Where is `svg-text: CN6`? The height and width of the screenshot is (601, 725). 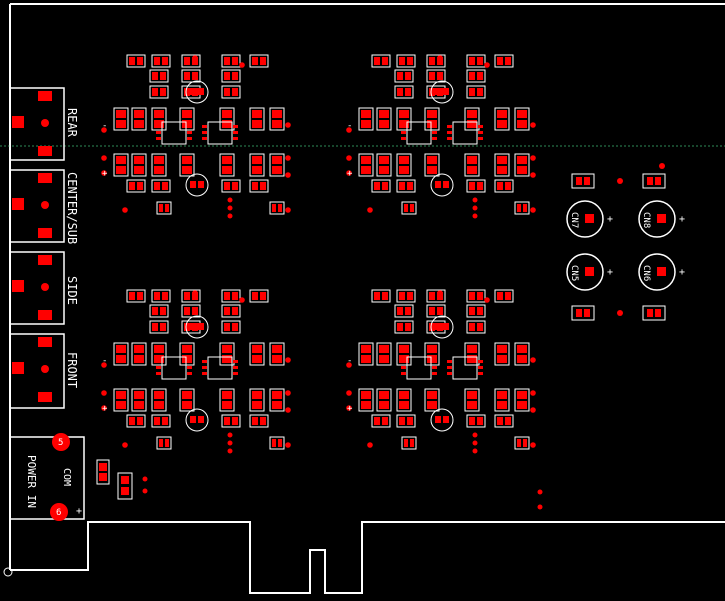
svg-text: CN6 is located at coordinates (646, 273).